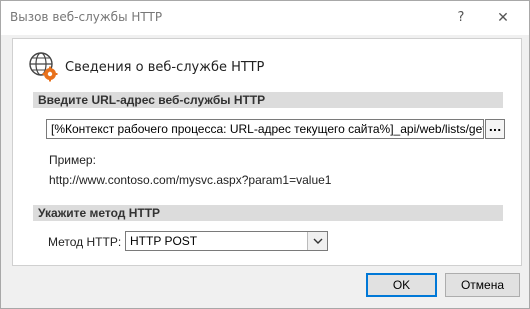  What do you see at coordinates (265, 18) in the screenshot?
I see `title-bar: Вызов веб-службы HTTP ? ✕` at bounding box center [265, 18].